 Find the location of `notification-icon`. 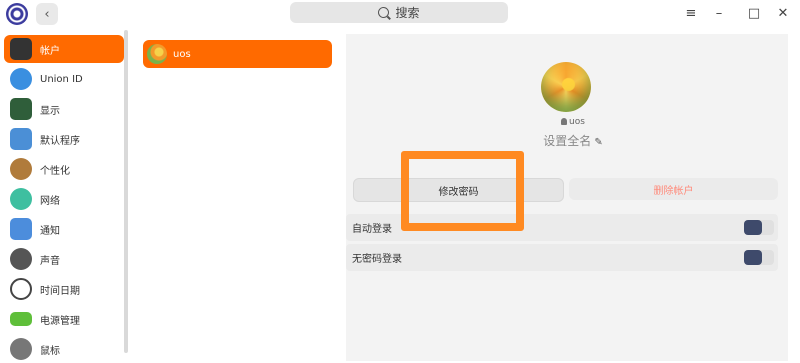

notification-icon is located at coordinates (21, 229).